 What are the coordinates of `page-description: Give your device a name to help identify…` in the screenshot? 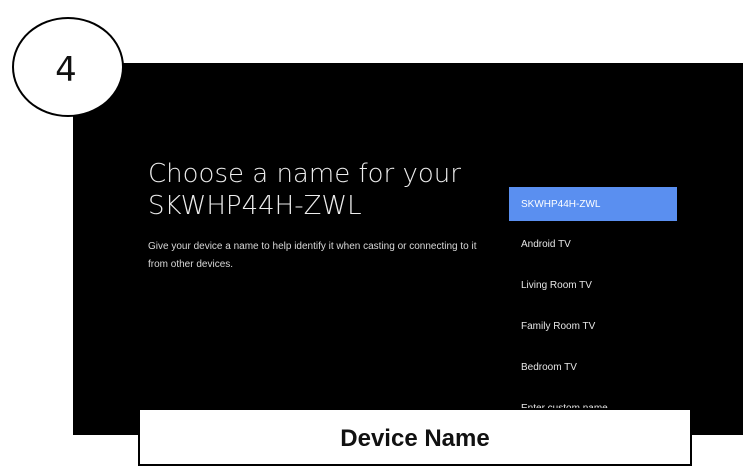 It's located at (312, 255).